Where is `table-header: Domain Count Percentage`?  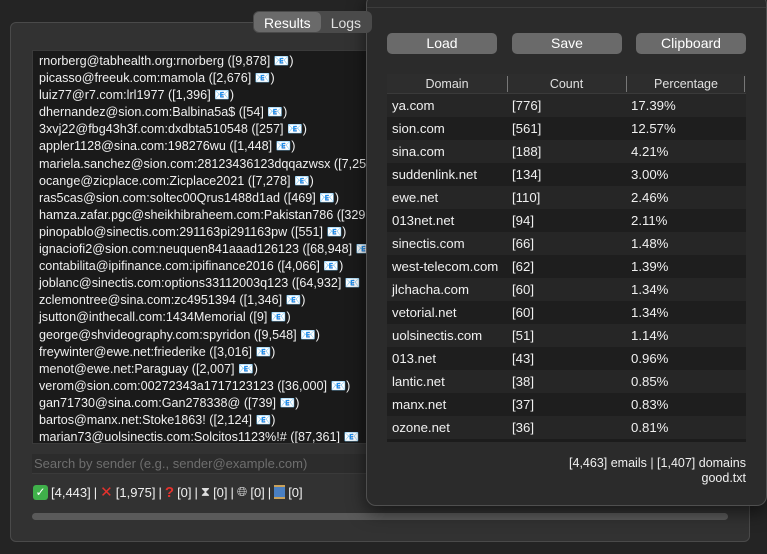 table-header: Domain Count Percentage is located at coordinates (566, 84).